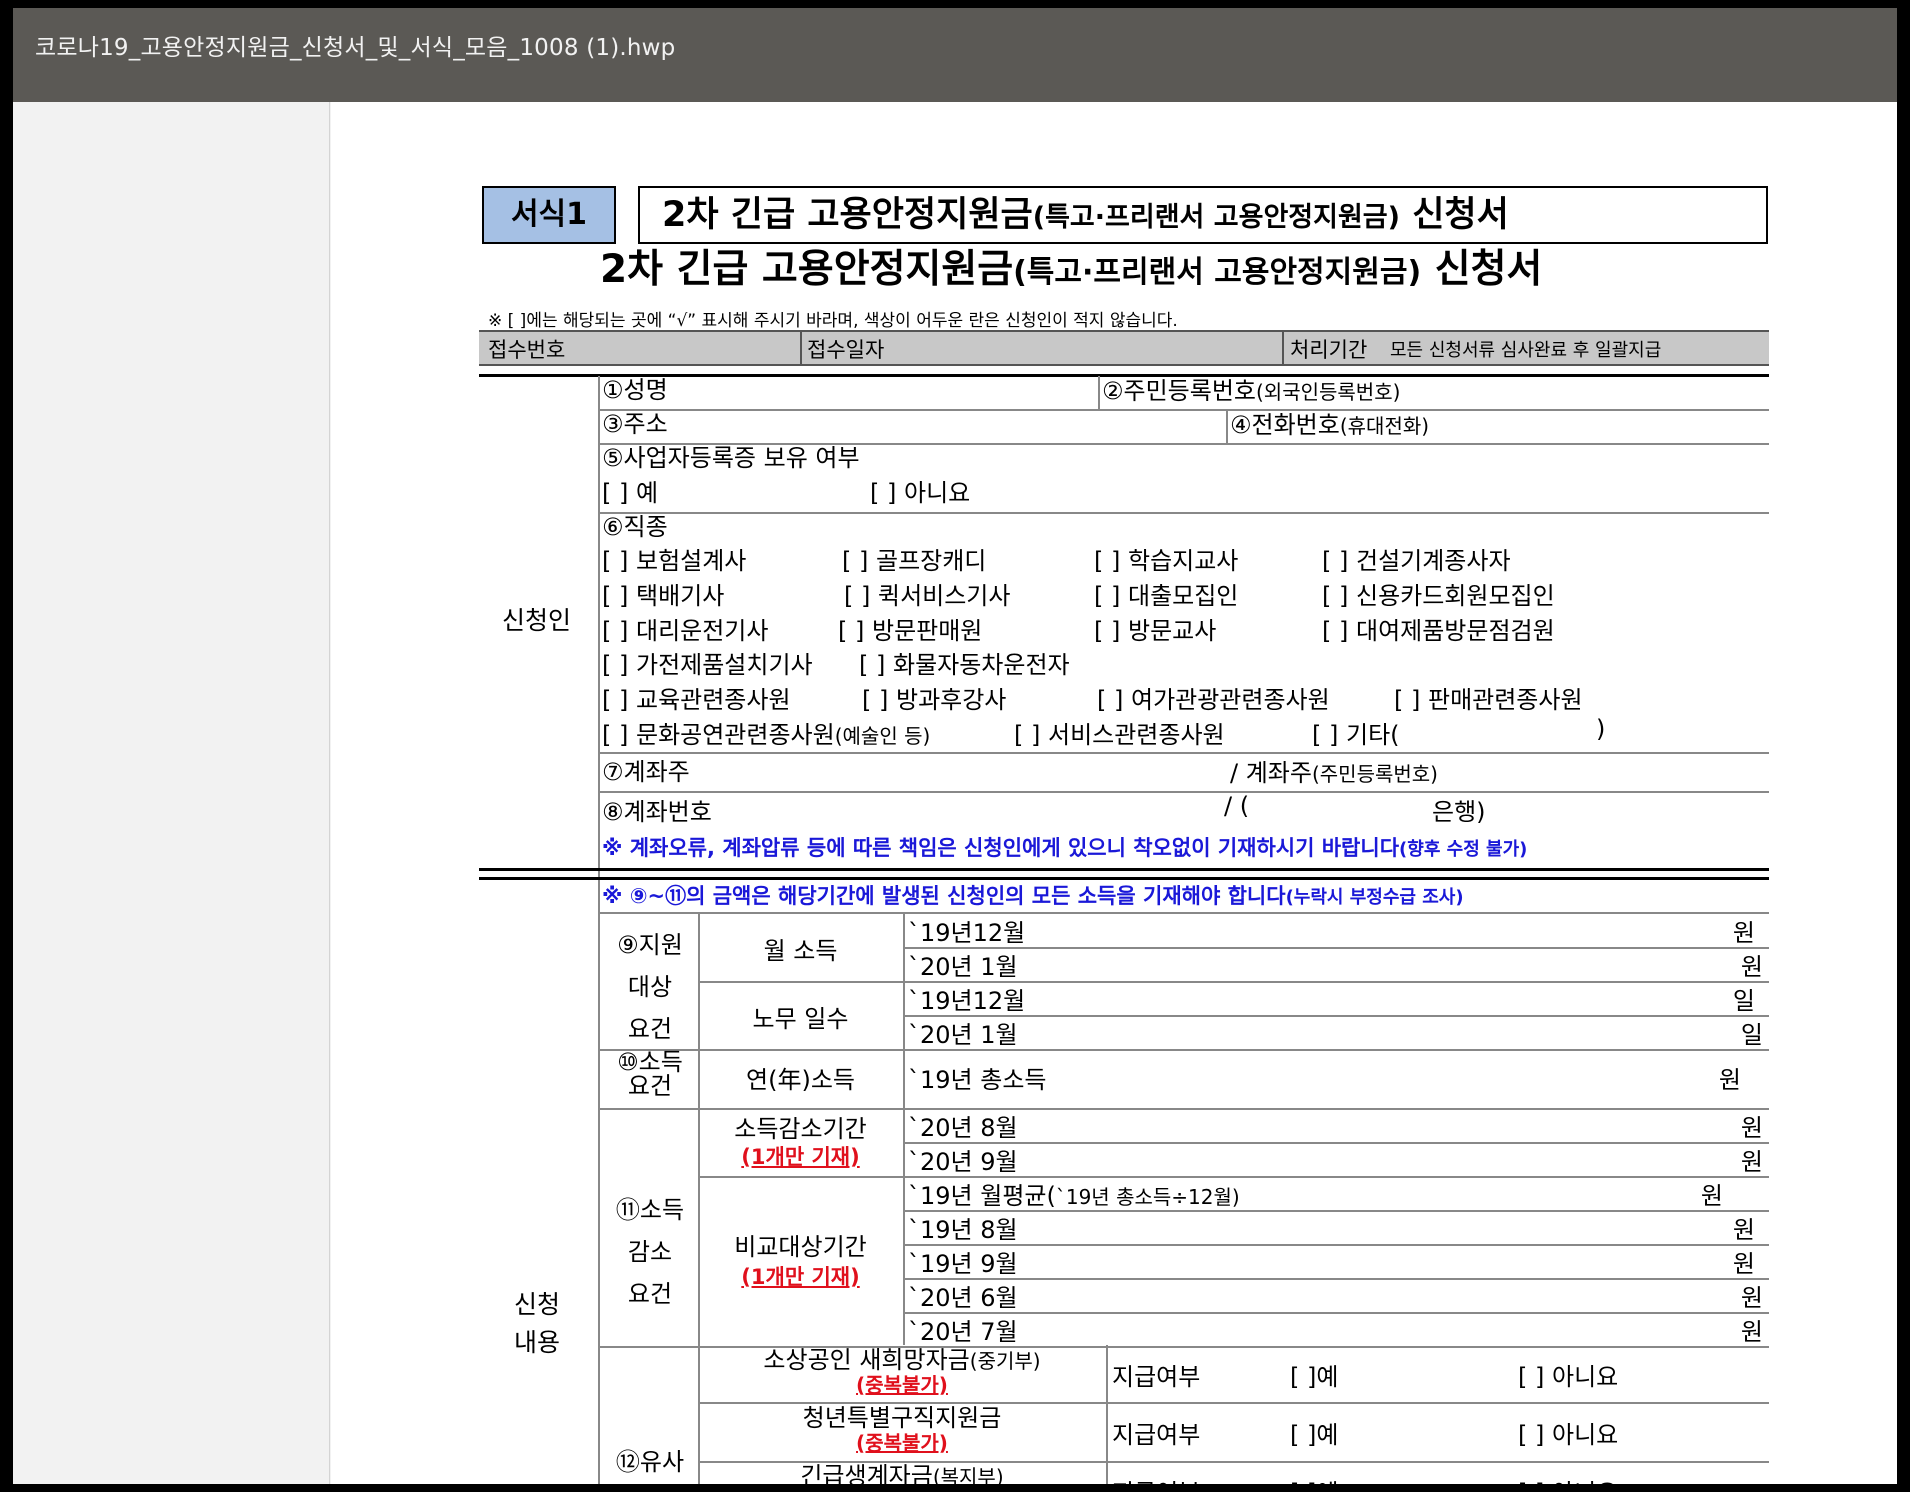 Image resolution: width=1910 pixels, height=1492 pixels. Describe the element at coordinates (537, 1323) in the screenshot. I see `application-section-label: 신청 내용` at that location.